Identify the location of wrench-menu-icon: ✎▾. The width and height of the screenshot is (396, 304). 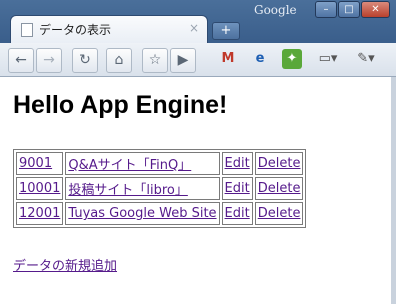
(366, 59).